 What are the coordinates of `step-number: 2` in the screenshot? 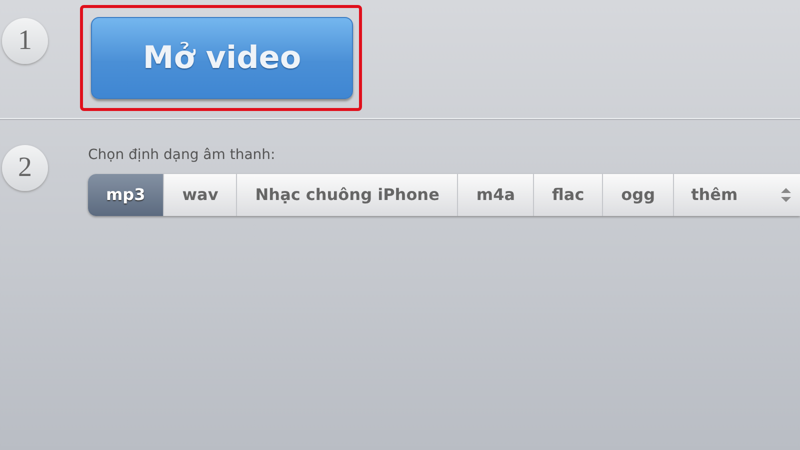 It's located at (25, 168).